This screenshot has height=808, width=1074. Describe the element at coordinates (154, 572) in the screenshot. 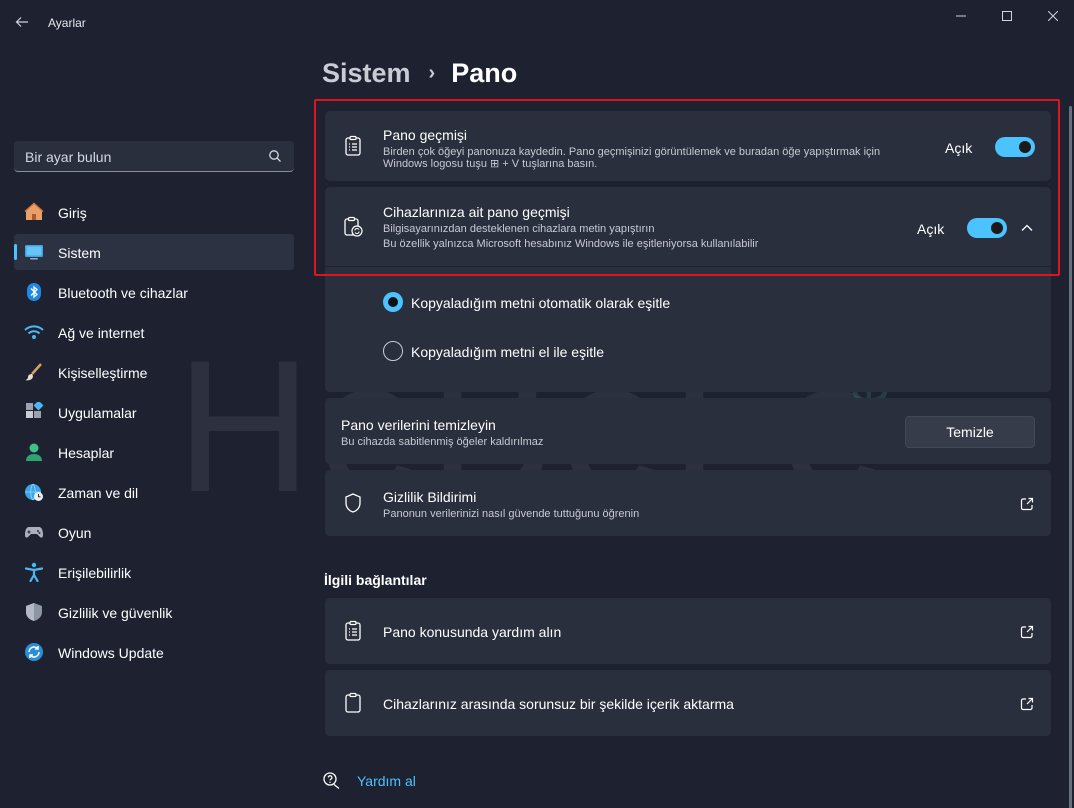

I see `sidebar-item-accessibility: Erişilebilirlik` at that location.